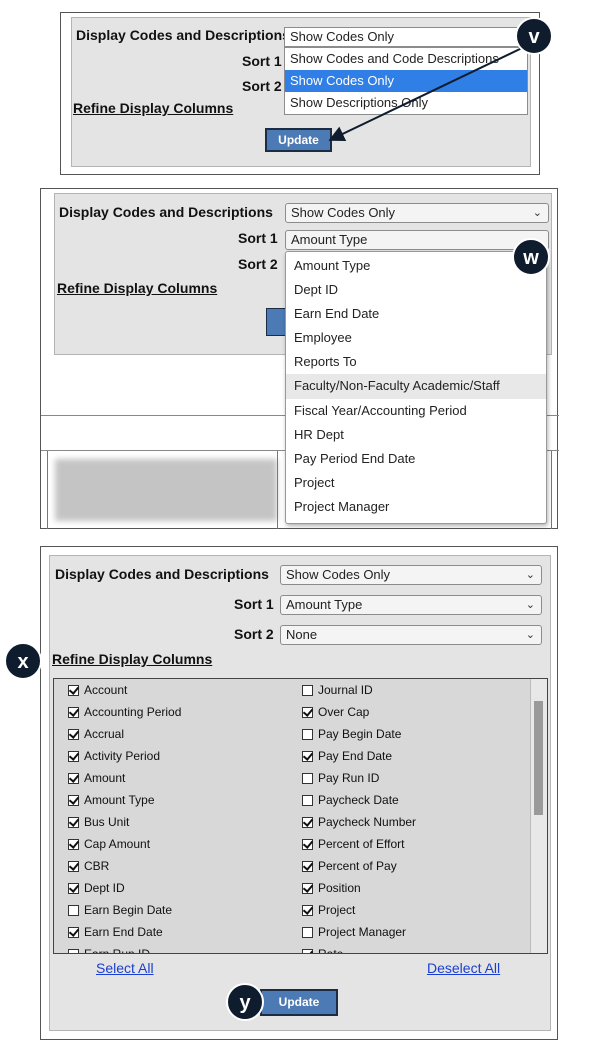 This screenshot has height=1045, width=600. What do you see at coordinates (416, 362) in the screenshot?
I see `dropdown-option: Reports To` at bounding box center [416, 362].